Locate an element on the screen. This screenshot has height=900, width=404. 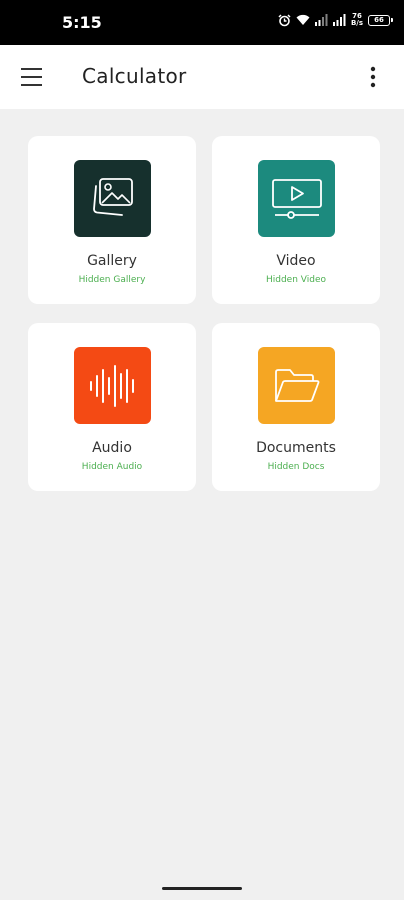
alarm-icon is located at coordinates (284, 20).